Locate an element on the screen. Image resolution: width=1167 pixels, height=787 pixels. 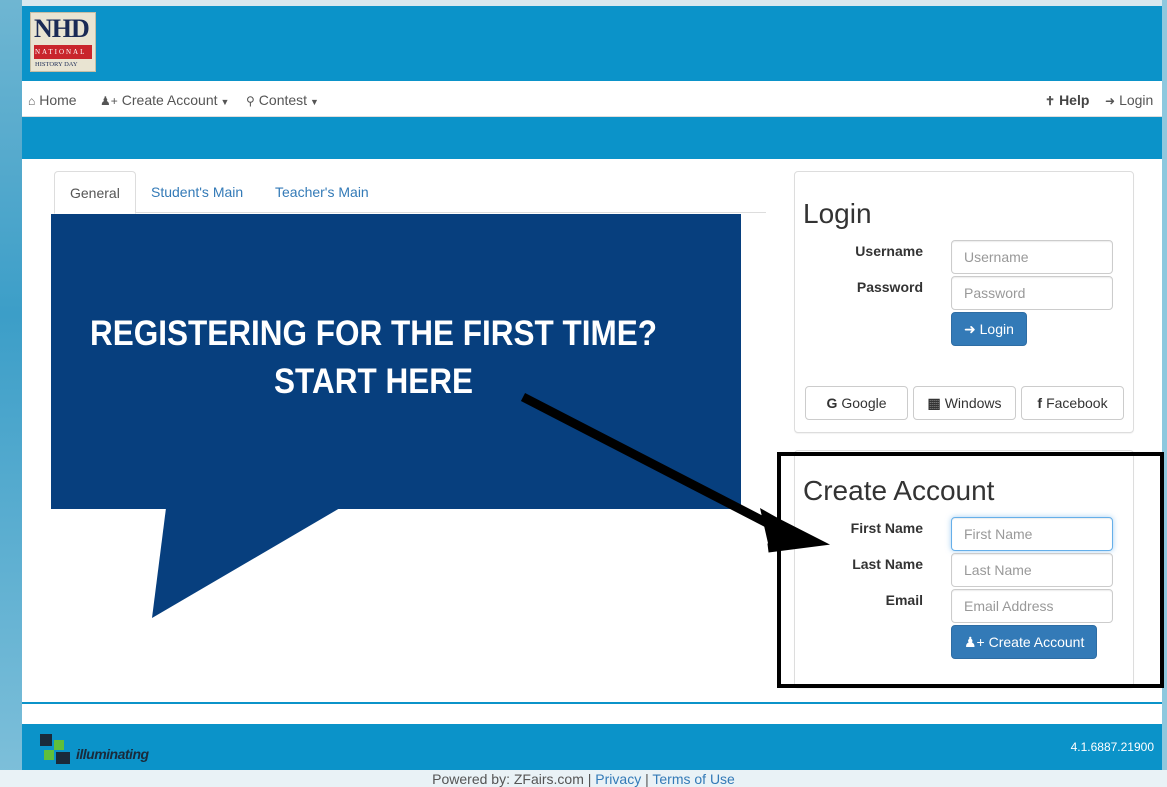
version-text: 4.1.6887.21900 is located at coordinates (1112, 747).